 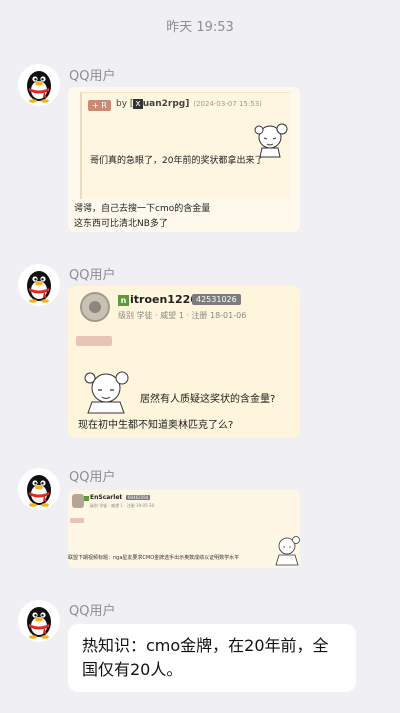 What do you see at coordinates (200, 27) in the screenshot?
I see `message-timestamp: 昨天 19:53` at bounding box center [200, 27].